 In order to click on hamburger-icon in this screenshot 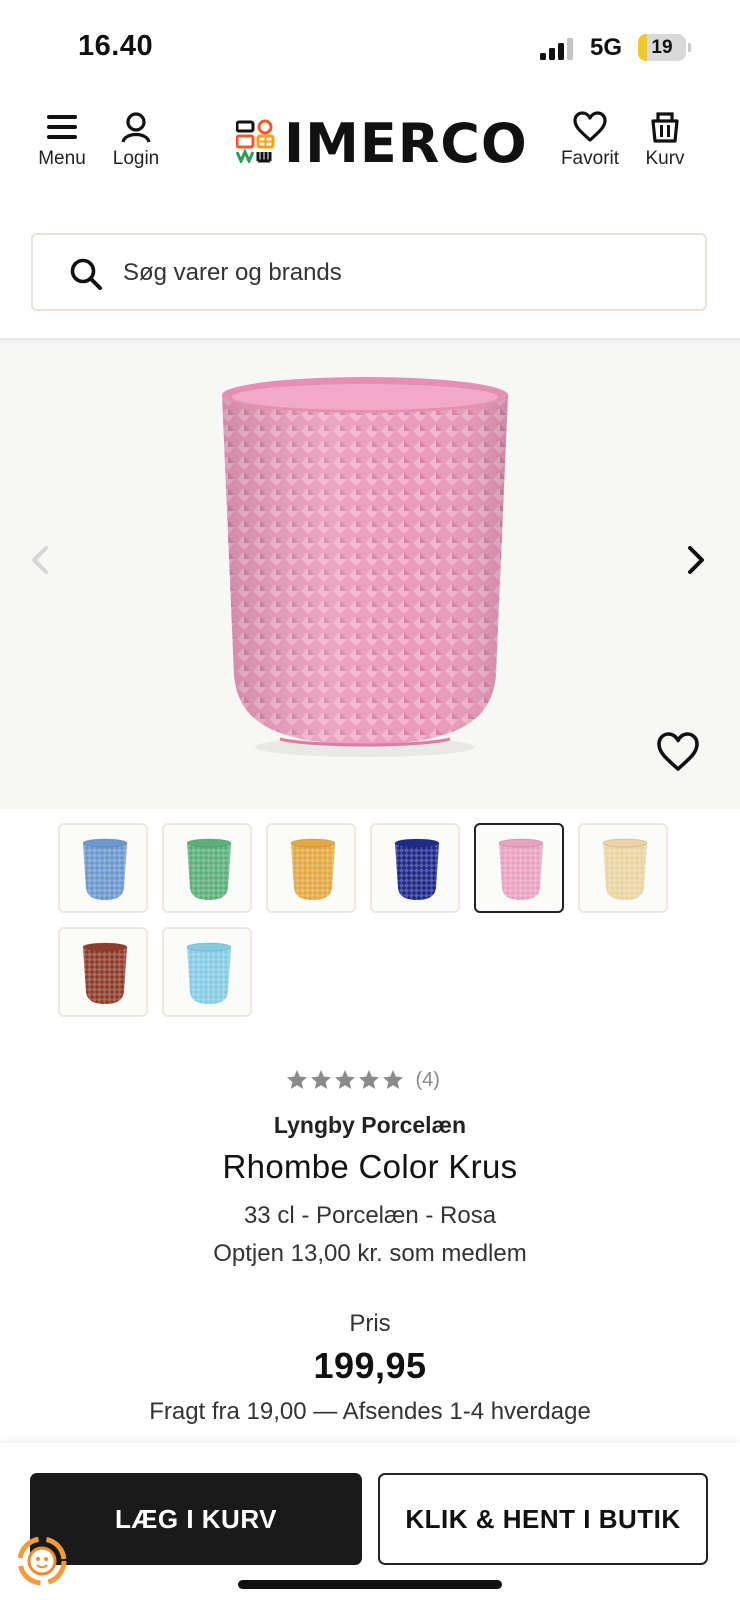, I will do `click(62, 127)`.